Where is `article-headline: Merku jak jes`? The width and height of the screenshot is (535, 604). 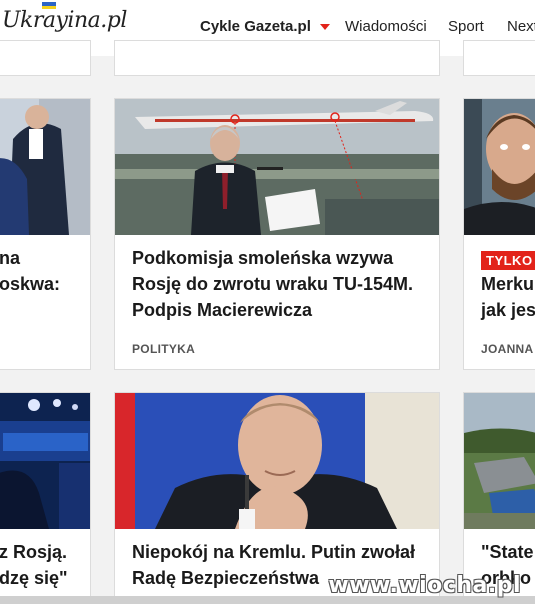 article-headline: Merku jak jes is located at coordinates (508, 297).